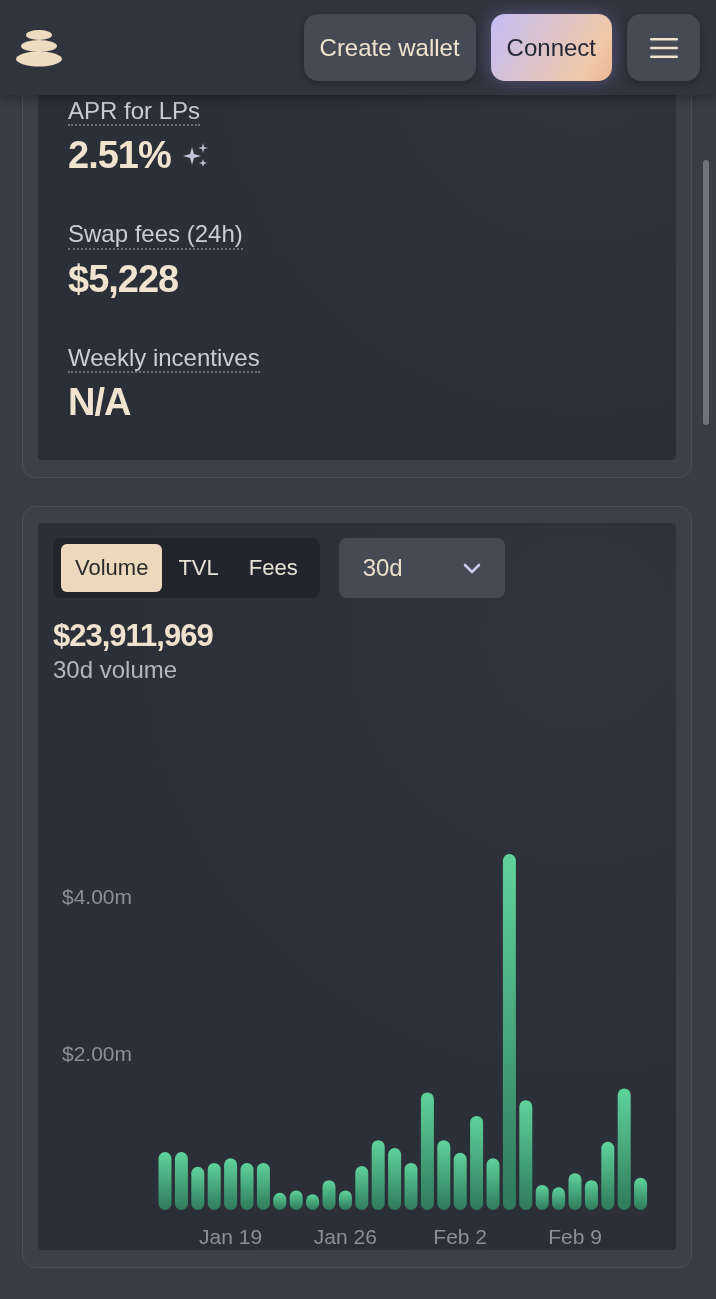 The image size is (716, 1299). I want to click on menu-button, so click(663, 47).